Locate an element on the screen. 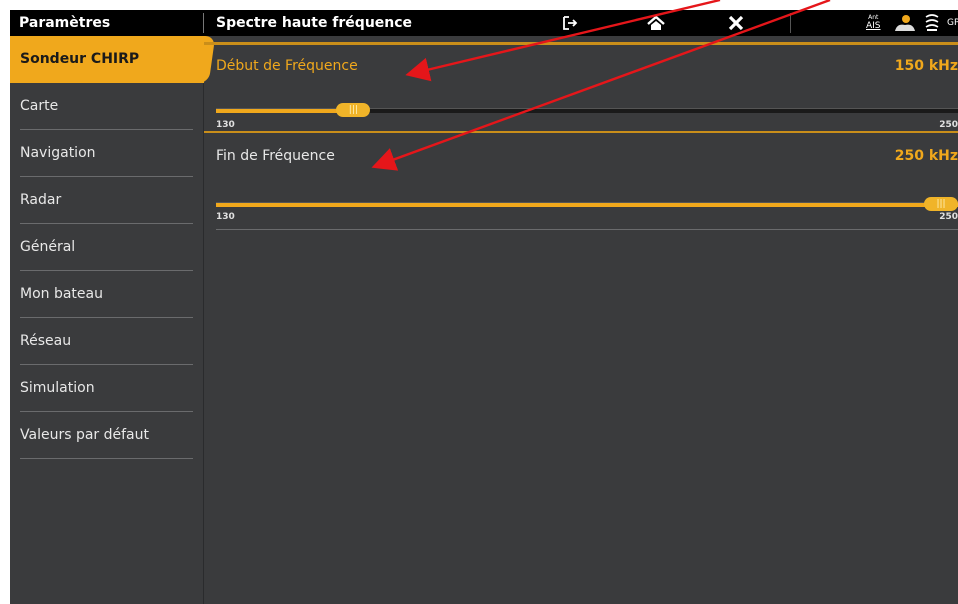 This screenshot has height=604, width=958. end-frequency-label: Fin de Fréquence is located at coordinates (275, 156).